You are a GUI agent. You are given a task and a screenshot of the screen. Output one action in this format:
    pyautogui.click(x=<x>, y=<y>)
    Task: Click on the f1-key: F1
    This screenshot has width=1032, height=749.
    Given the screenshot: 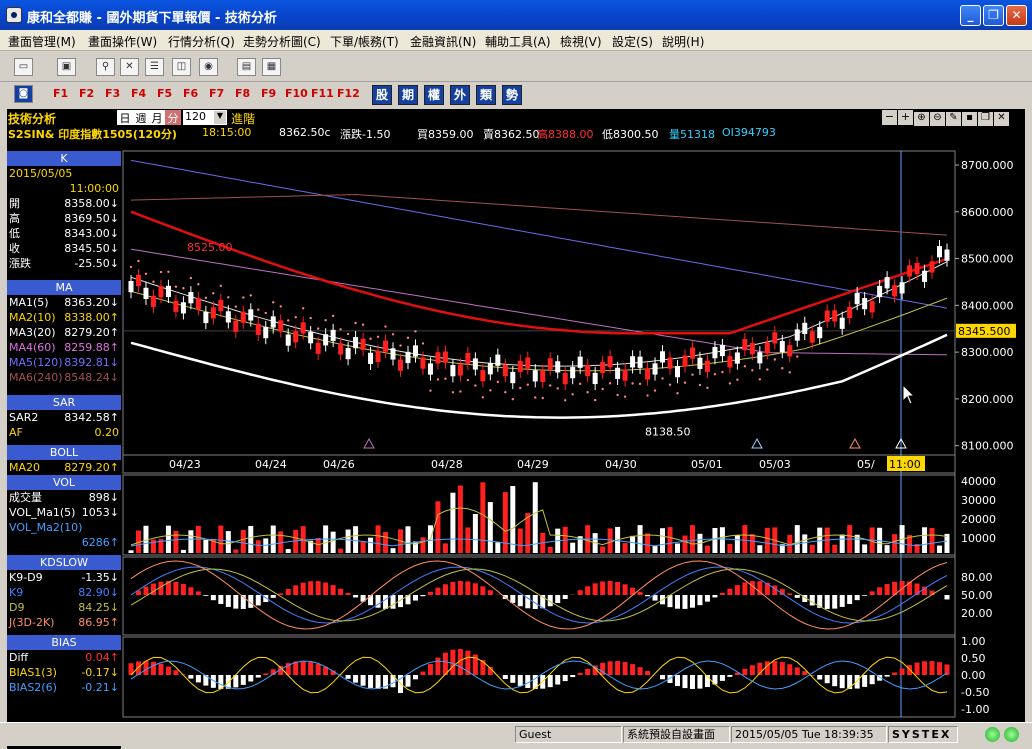 What is the action you would take?
    pyautogui.click(x=60, y=93)
    